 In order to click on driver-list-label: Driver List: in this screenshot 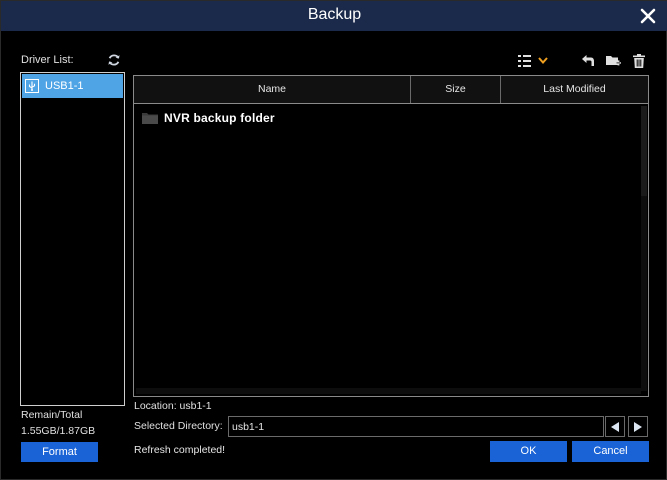, I will do `click(47, 60)`.